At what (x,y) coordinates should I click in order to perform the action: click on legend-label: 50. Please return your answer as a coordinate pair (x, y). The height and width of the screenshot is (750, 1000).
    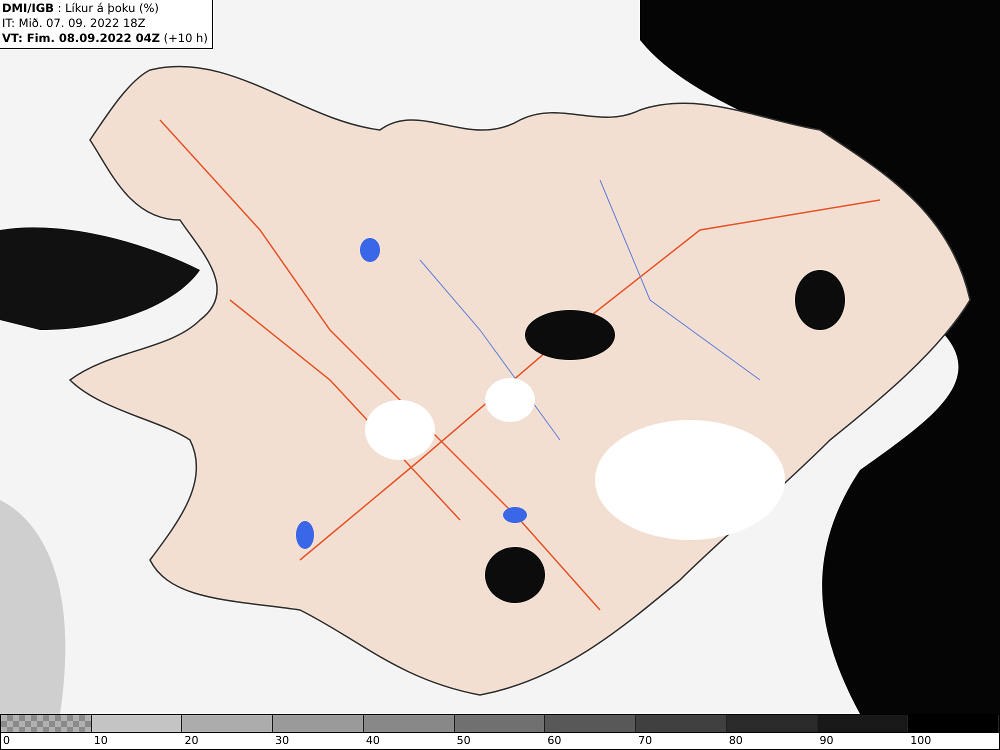
    Looking at the image, I should click on (463, 741).